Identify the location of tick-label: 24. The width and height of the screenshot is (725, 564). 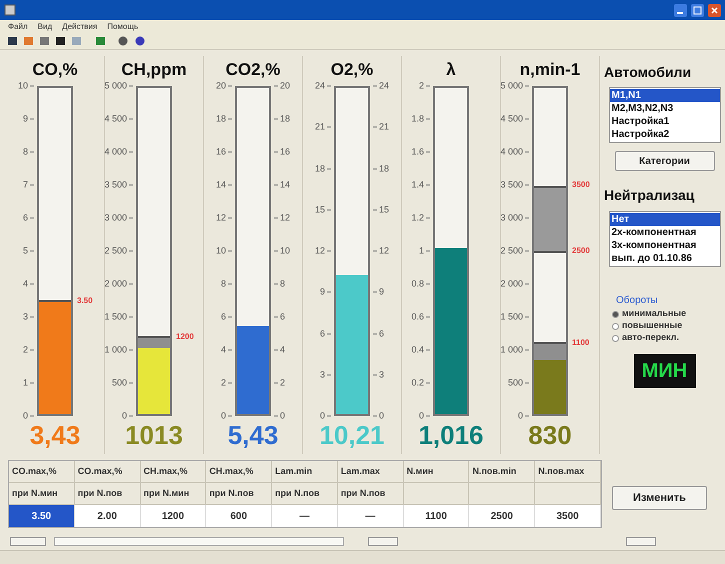
(384, 86).